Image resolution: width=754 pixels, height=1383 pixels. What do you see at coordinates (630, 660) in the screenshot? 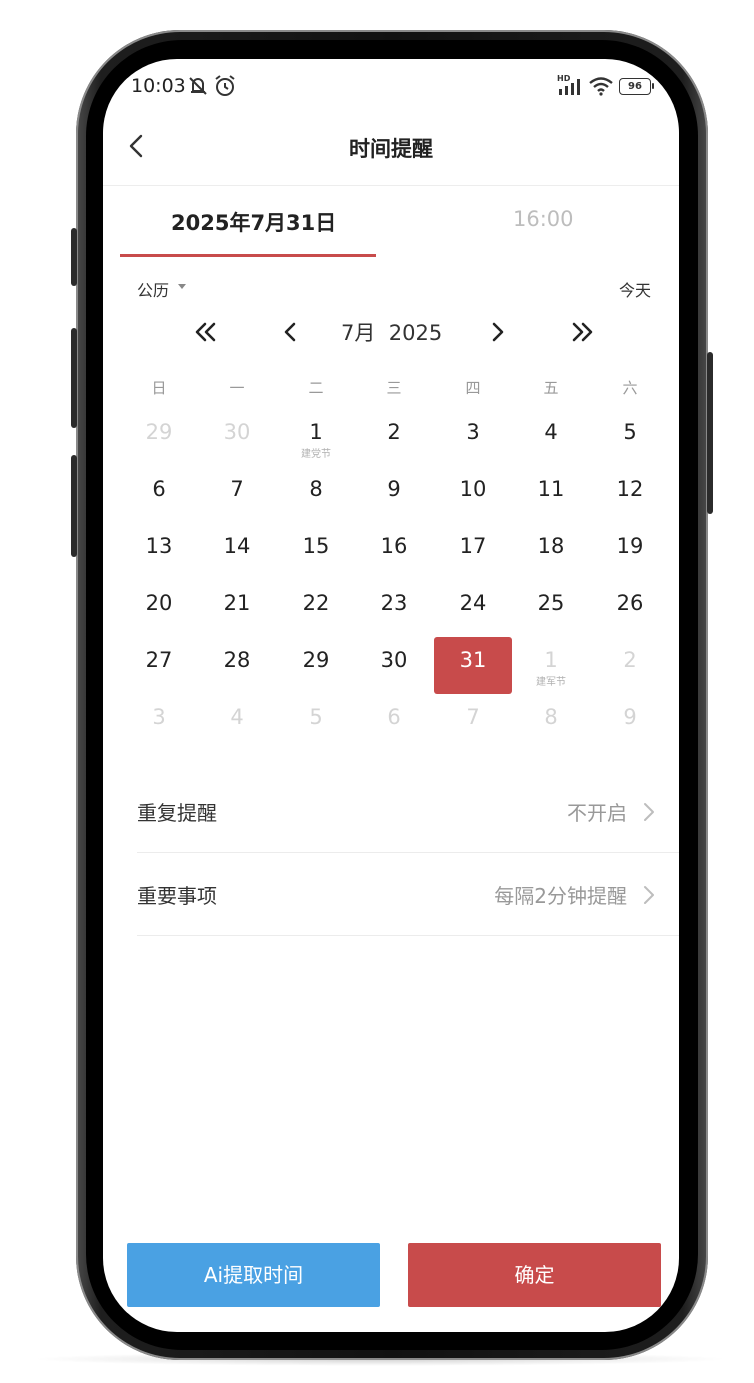
I see `day-number: 2` at bounding box center [630, 660].